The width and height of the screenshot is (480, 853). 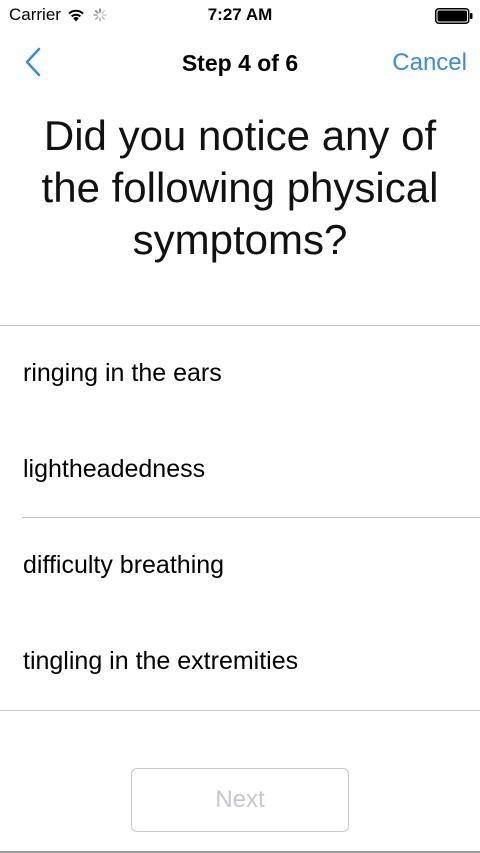 I want to click on option-label: ringing in the ears, so click(x=122, y=373).